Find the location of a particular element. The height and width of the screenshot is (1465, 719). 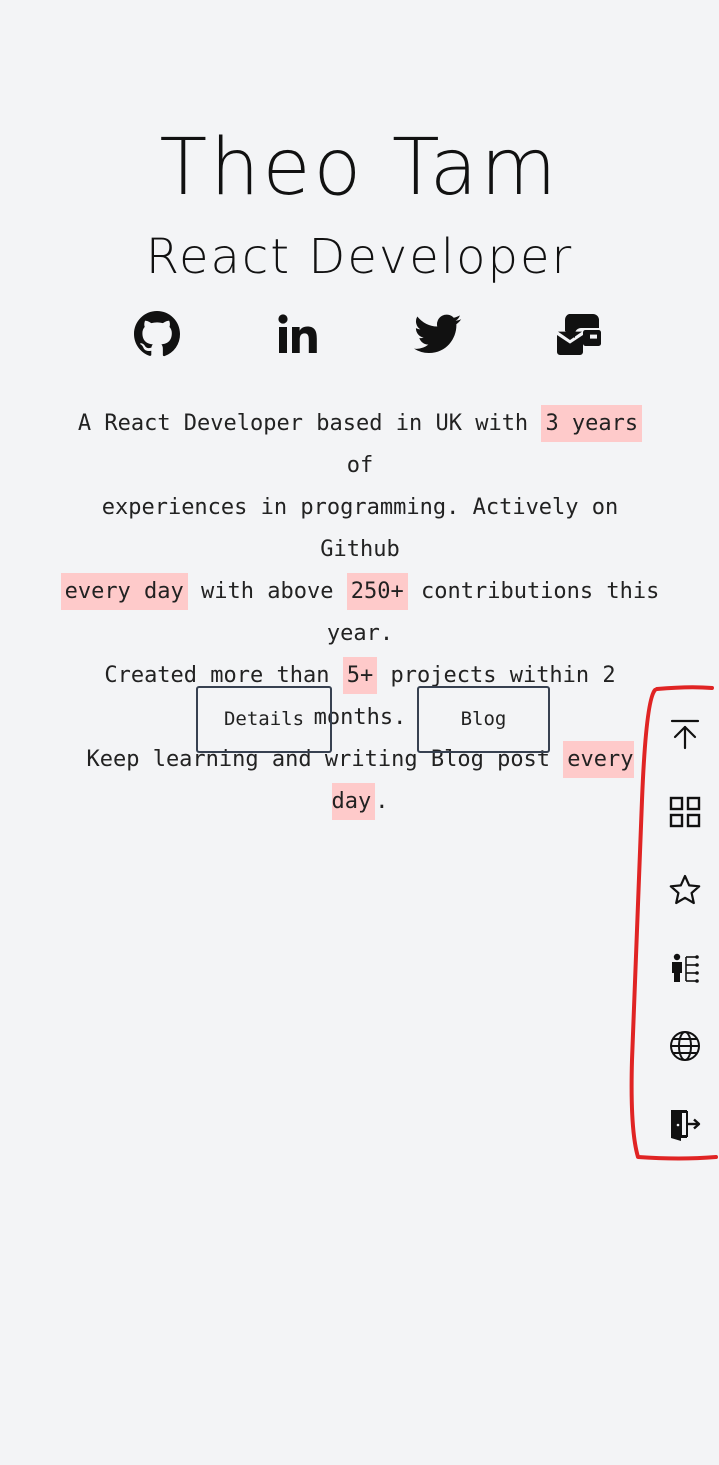

star-icon is located at coordinates (685, 889).